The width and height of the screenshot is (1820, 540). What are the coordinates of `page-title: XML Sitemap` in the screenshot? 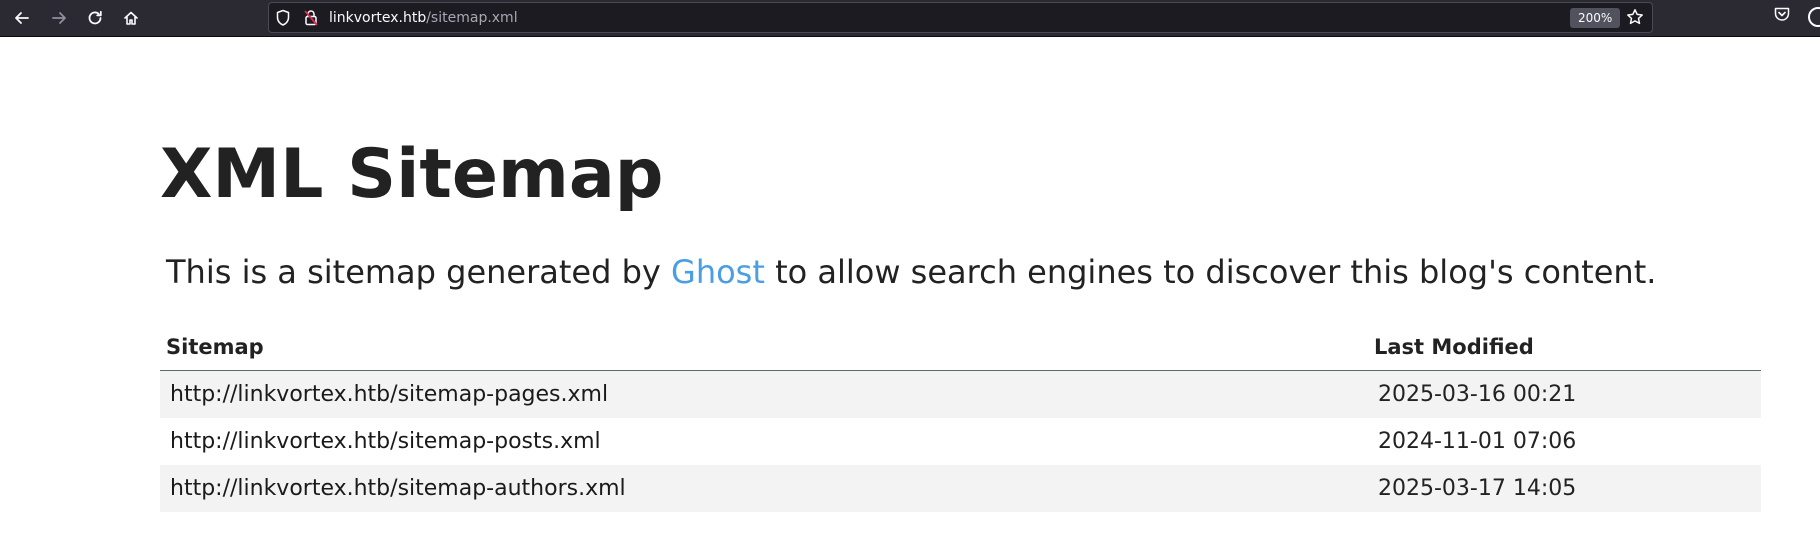 It's located at (412, 174).